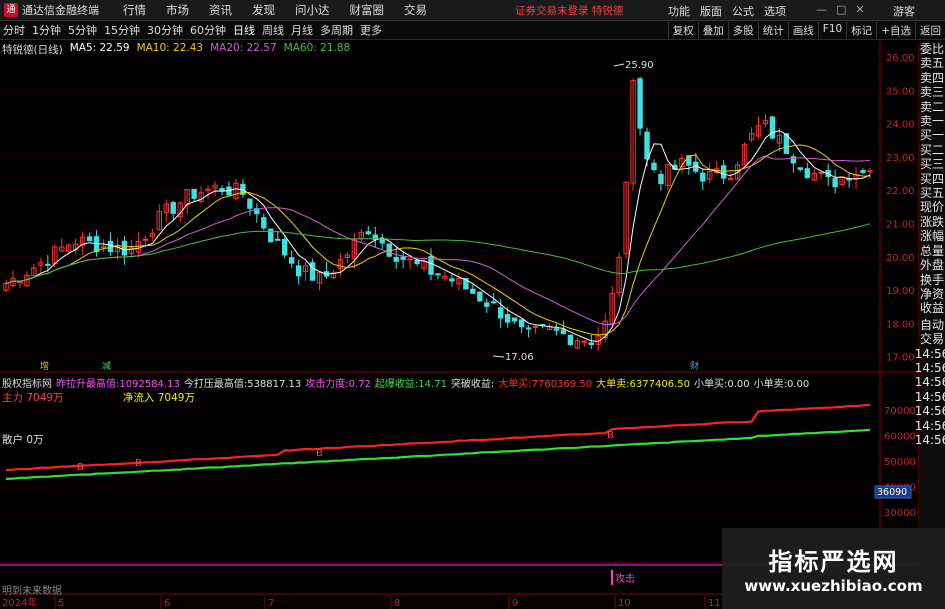 The width and height of the screenshot is (945, 609). I want to click on bottom-panel-label: 明到未来数据, so click(32, 591).